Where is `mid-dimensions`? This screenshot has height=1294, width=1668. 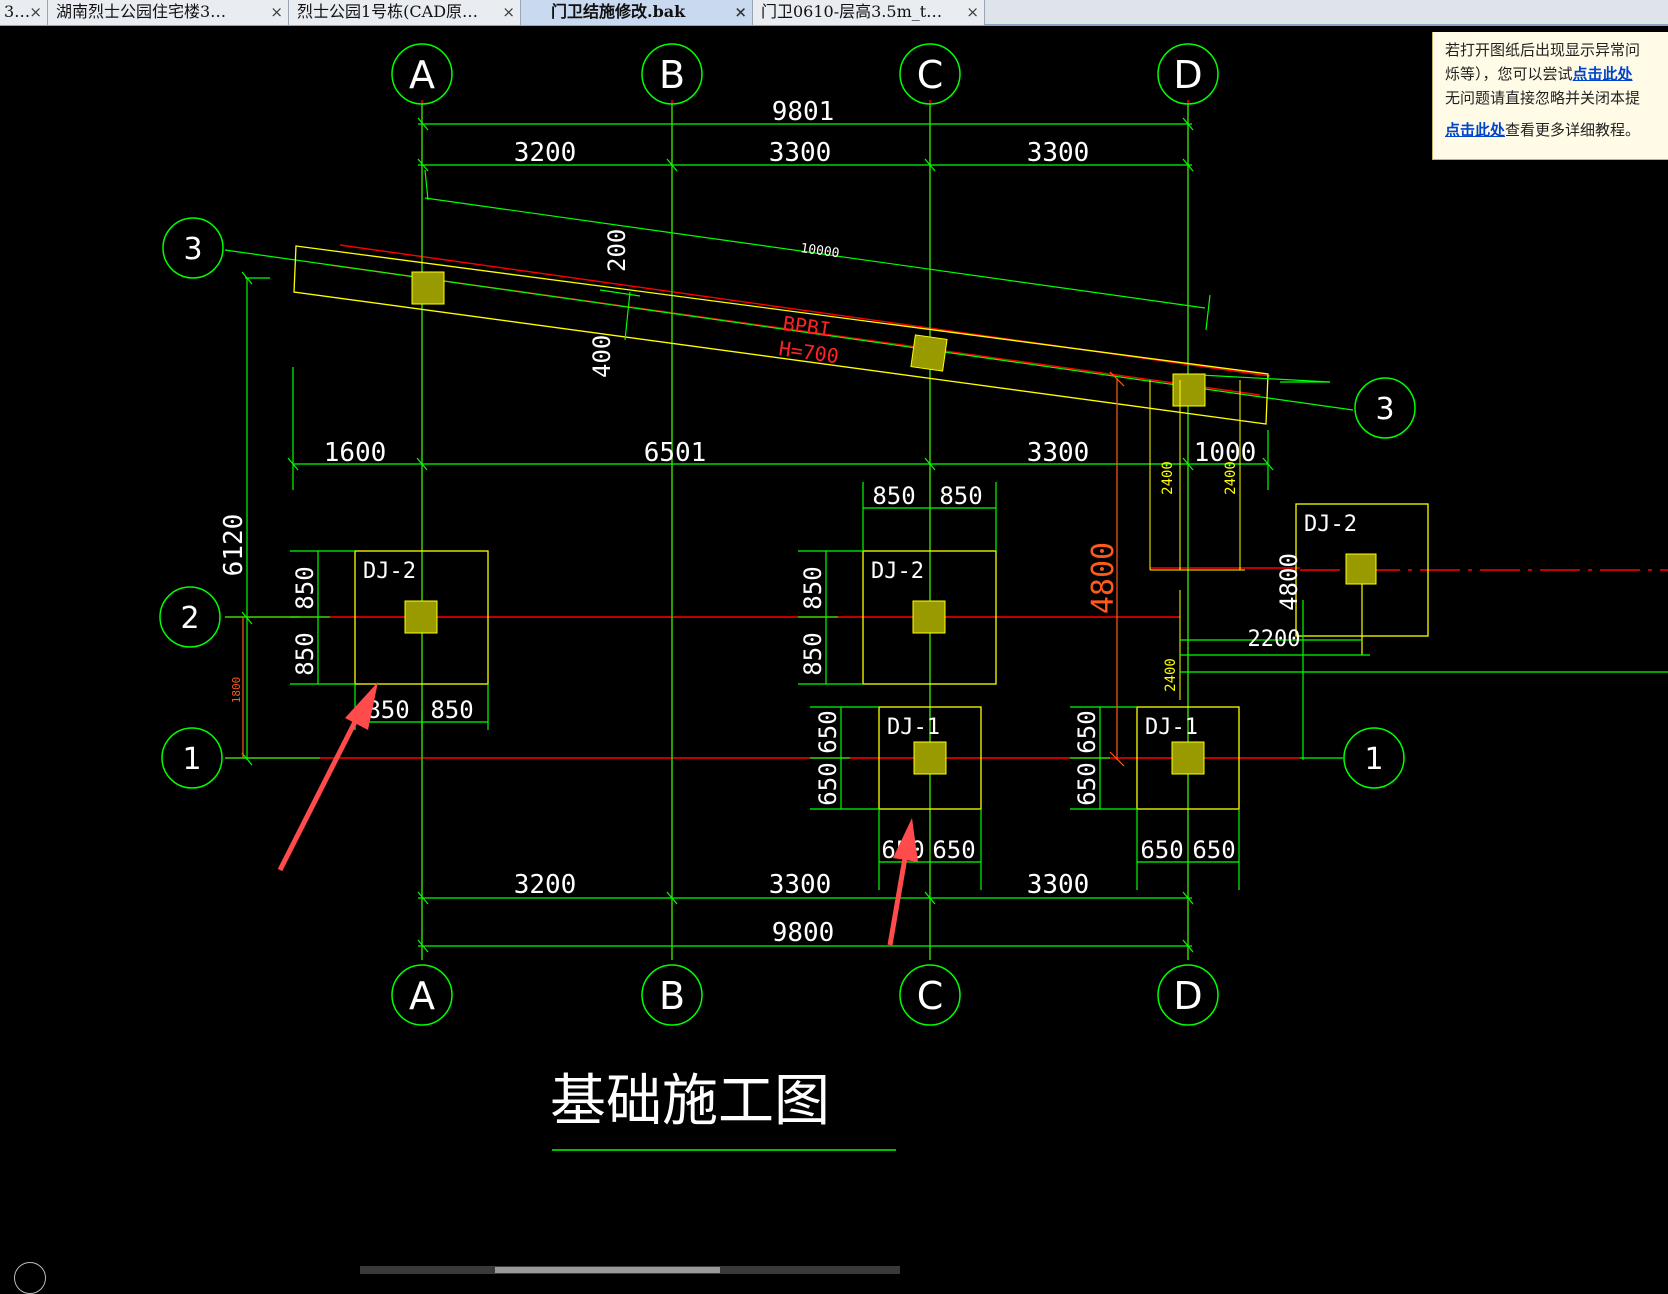
mid-dimensions is located at coordinates (780, 428).